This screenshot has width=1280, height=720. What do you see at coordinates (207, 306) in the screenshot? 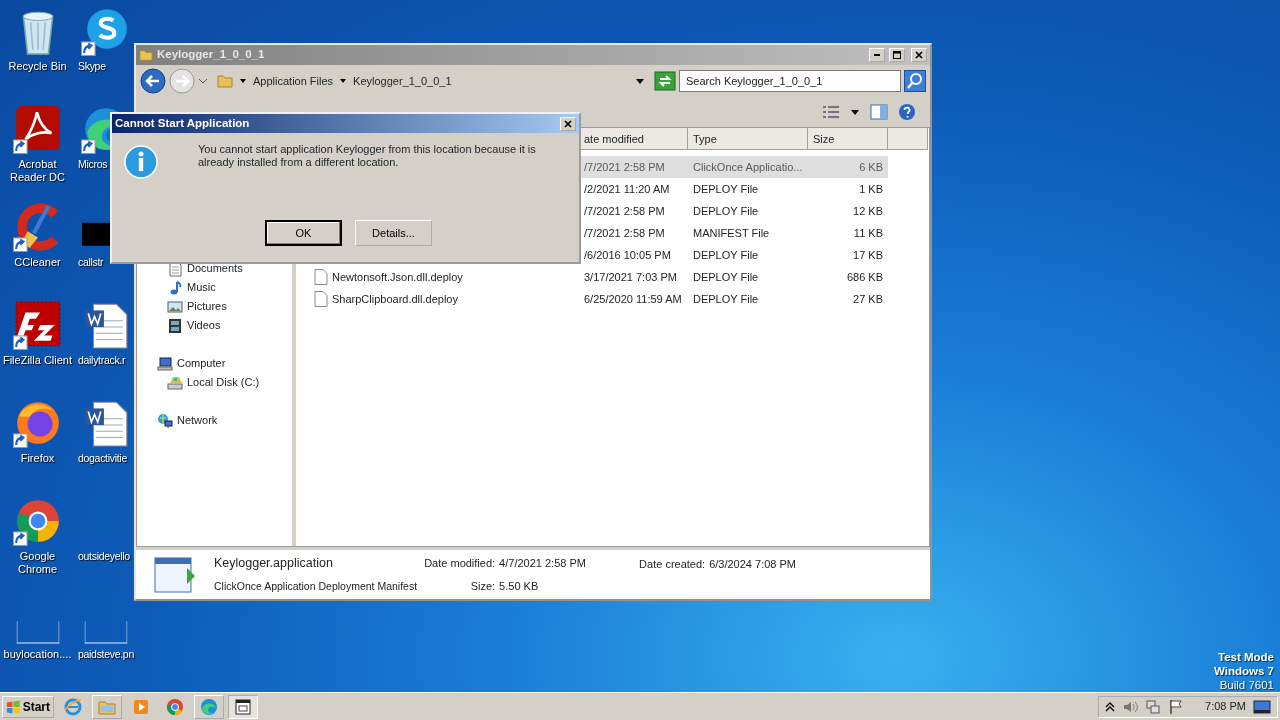
I see `nav-item: Pictures` at bounding box center [207, 306].